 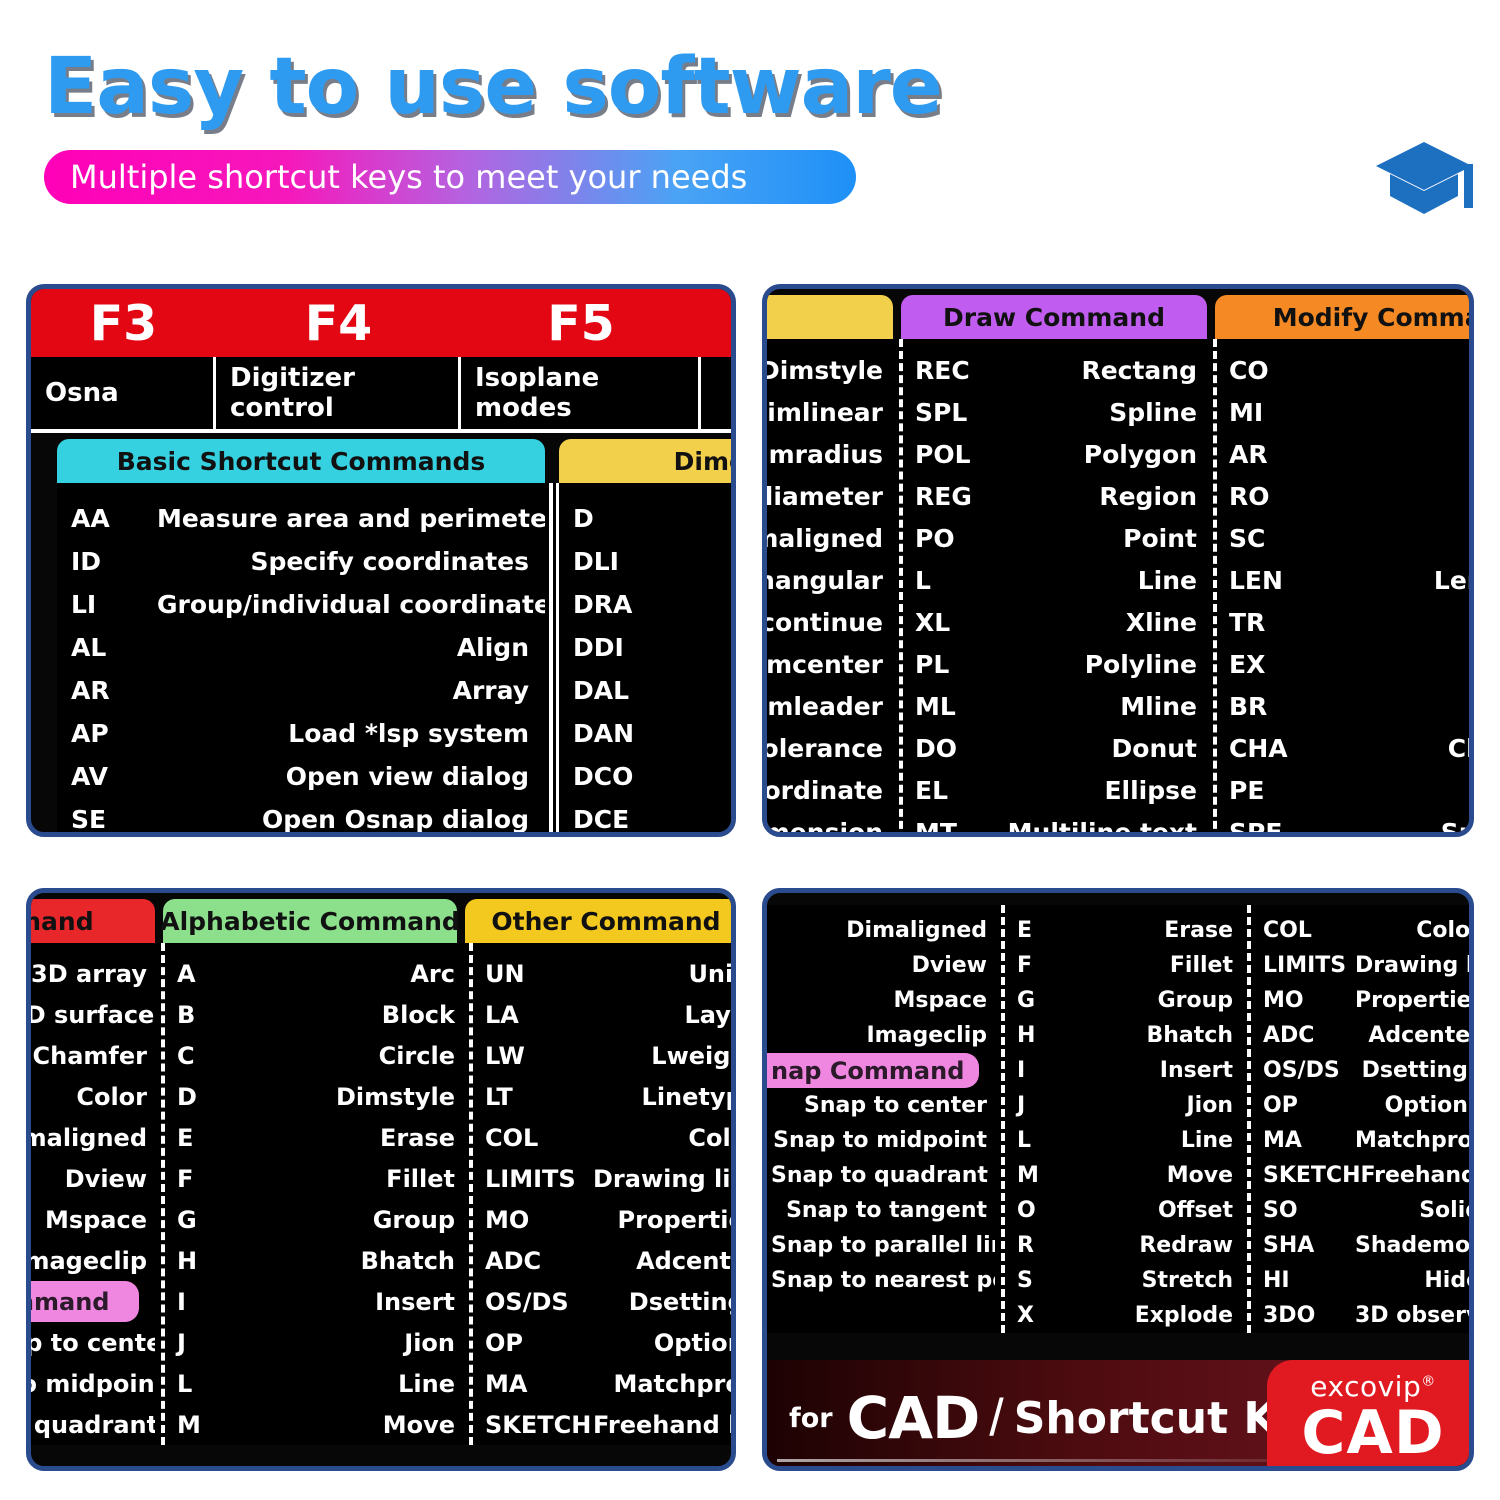 I want to click on shortcut-description: Splinedit, so click(x=1457, y=827).